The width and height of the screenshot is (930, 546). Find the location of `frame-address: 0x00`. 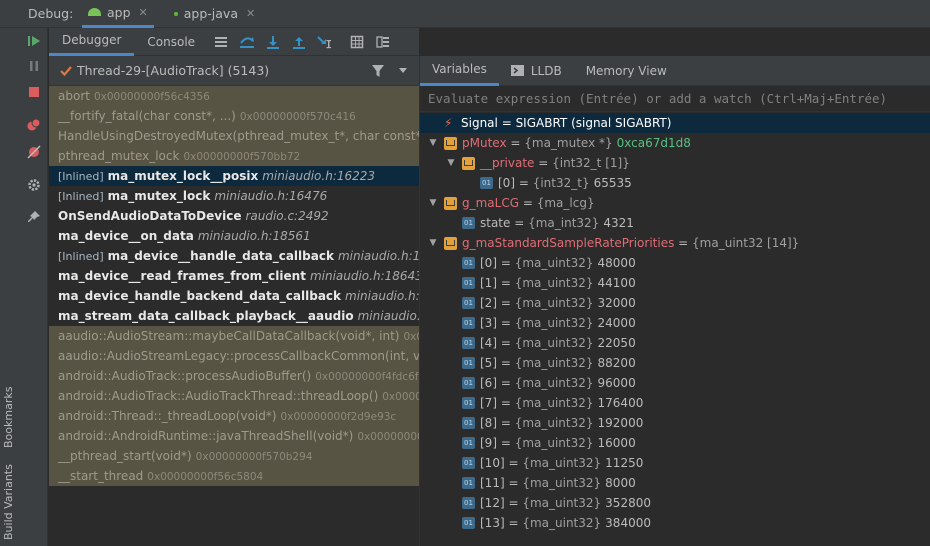

frame-address: 0x00 is located at coordinates (411, 337).